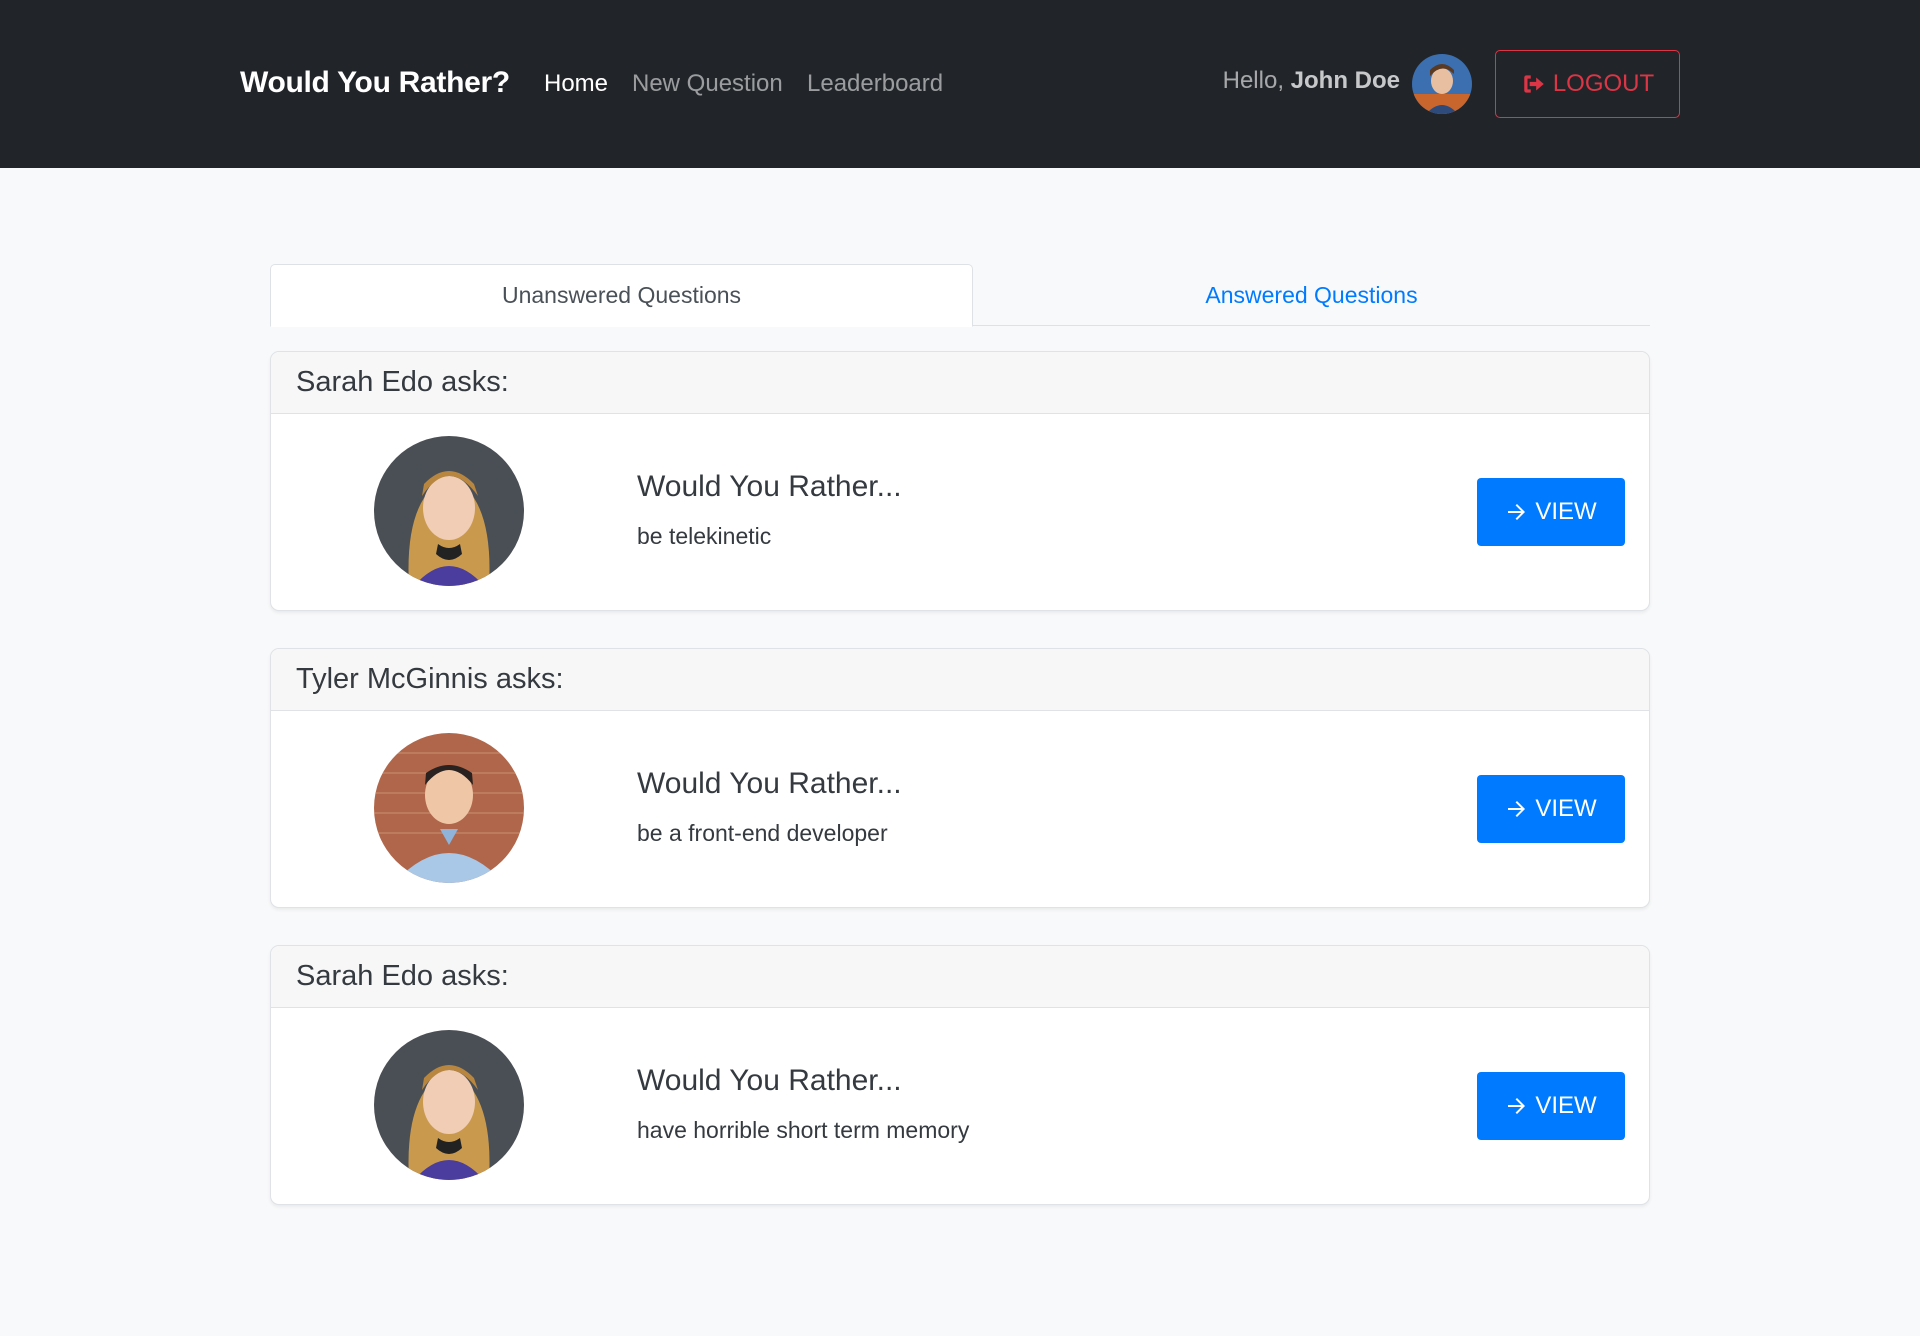 The image size is (1920, 1336). What do you see at coordinates (1345, 80) in the screenshot?
I see `user-name: John Doe` at bounding box center [1345, 80].